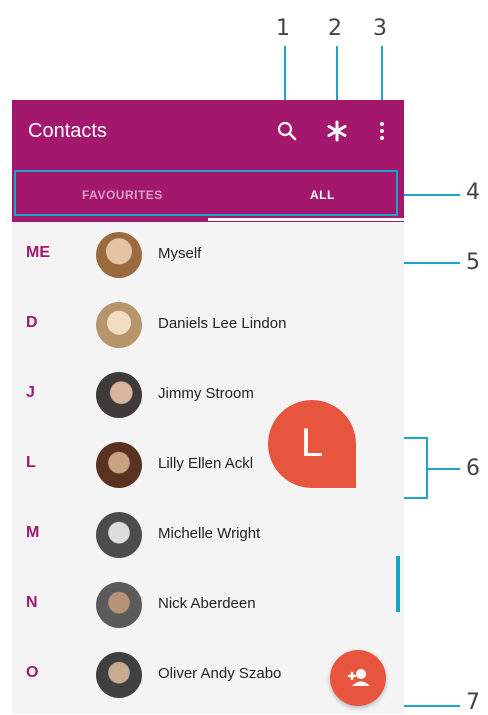  Describe the element at coordinates (206, 463) in the screenshot. I see `contact-name: Lilly Ellen Ackl` at that location.